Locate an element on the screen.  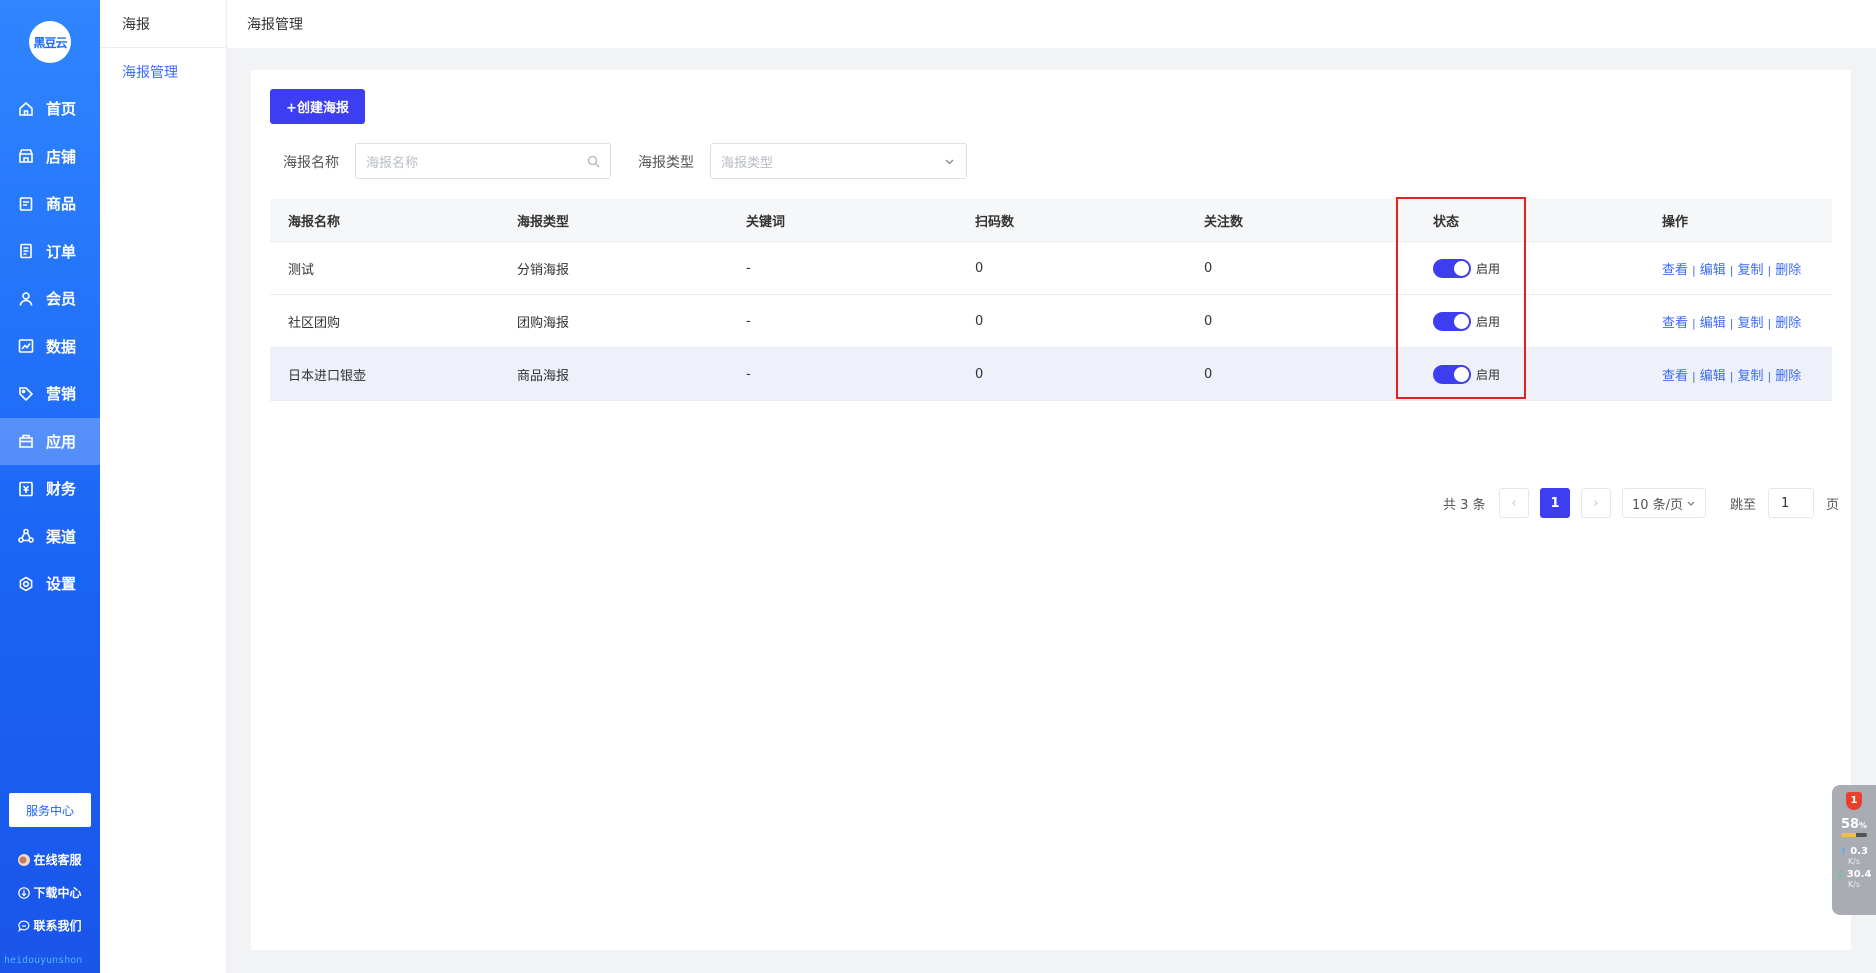
pagination-total: 共 3 条 is located at coordinates (1464, 505).